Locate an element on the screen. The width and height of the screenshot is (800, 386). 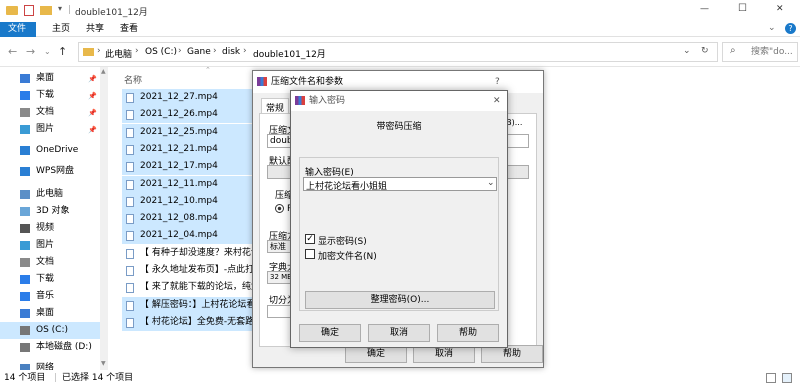
file-name: 2021_12_04.mp4 is located at coordinates (179, 235).